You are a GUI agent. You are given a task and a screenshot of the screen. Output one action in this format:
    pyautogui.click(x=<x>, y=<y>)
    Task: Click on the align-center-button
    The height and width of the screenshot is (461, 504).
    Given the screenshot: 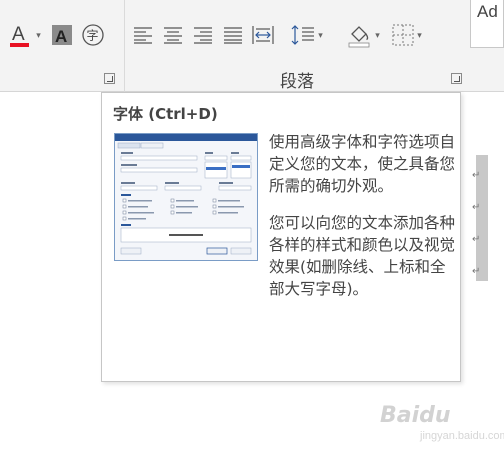 What is the action you would take?
    pyautogui.click(x=173, y=35)
    